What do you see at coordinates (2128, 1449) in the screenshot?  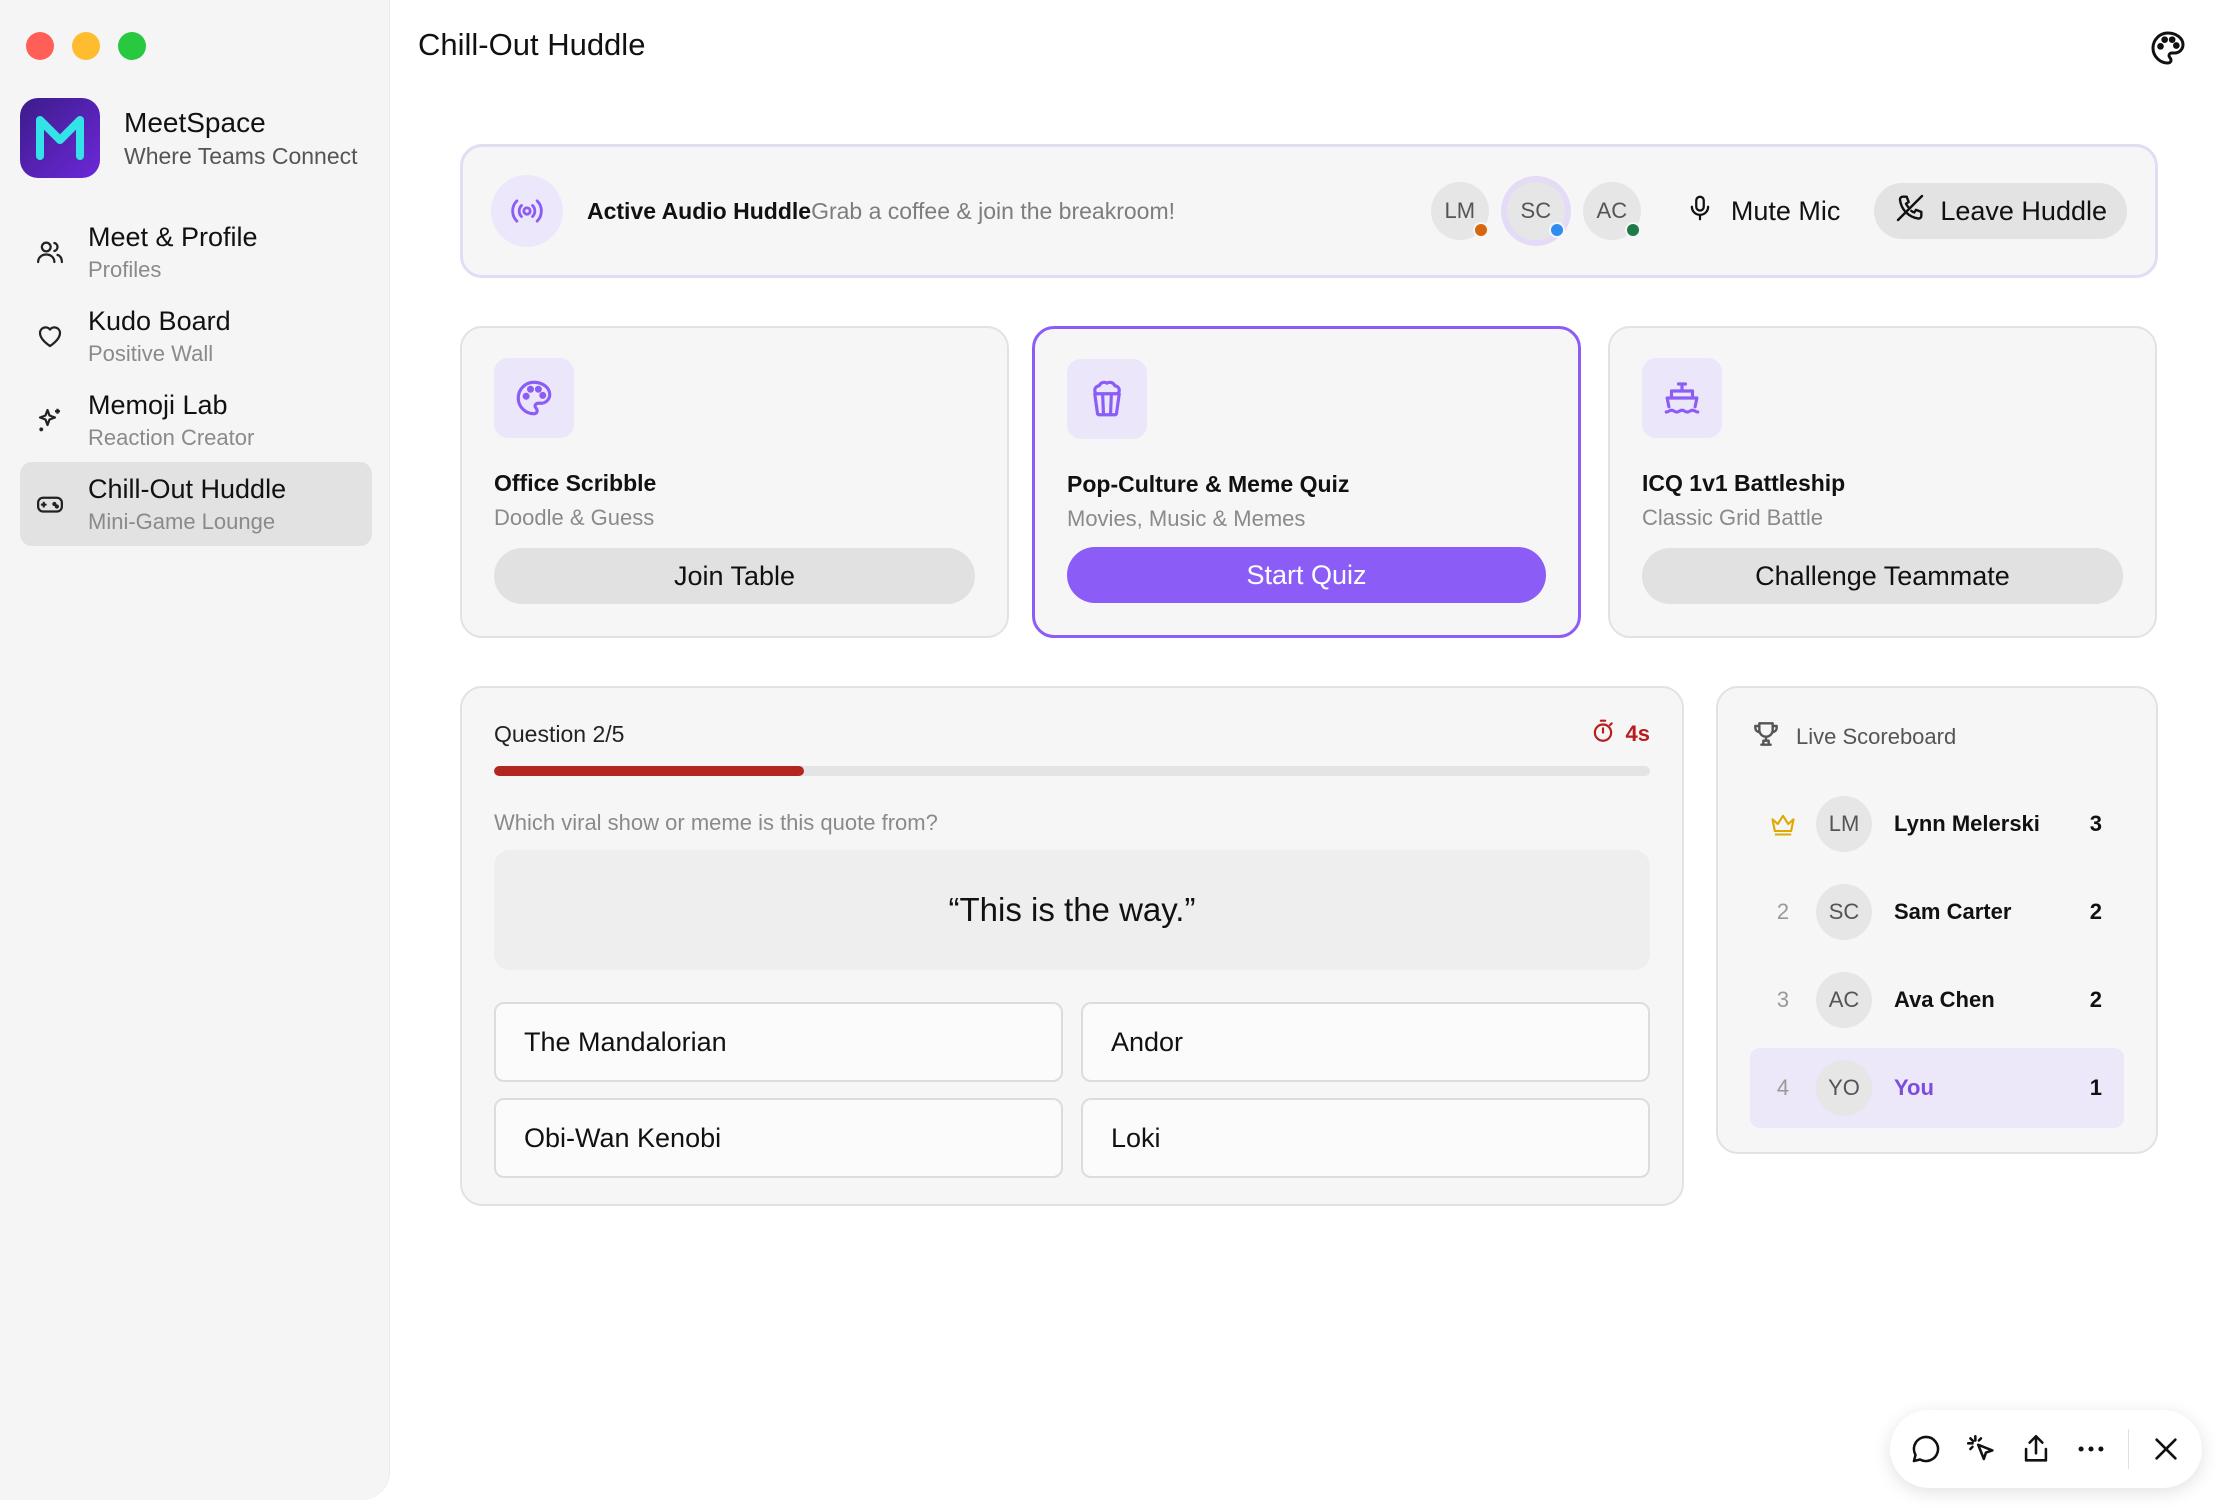 I see `toolbar-divider` at bounding box center [2128, 1449].